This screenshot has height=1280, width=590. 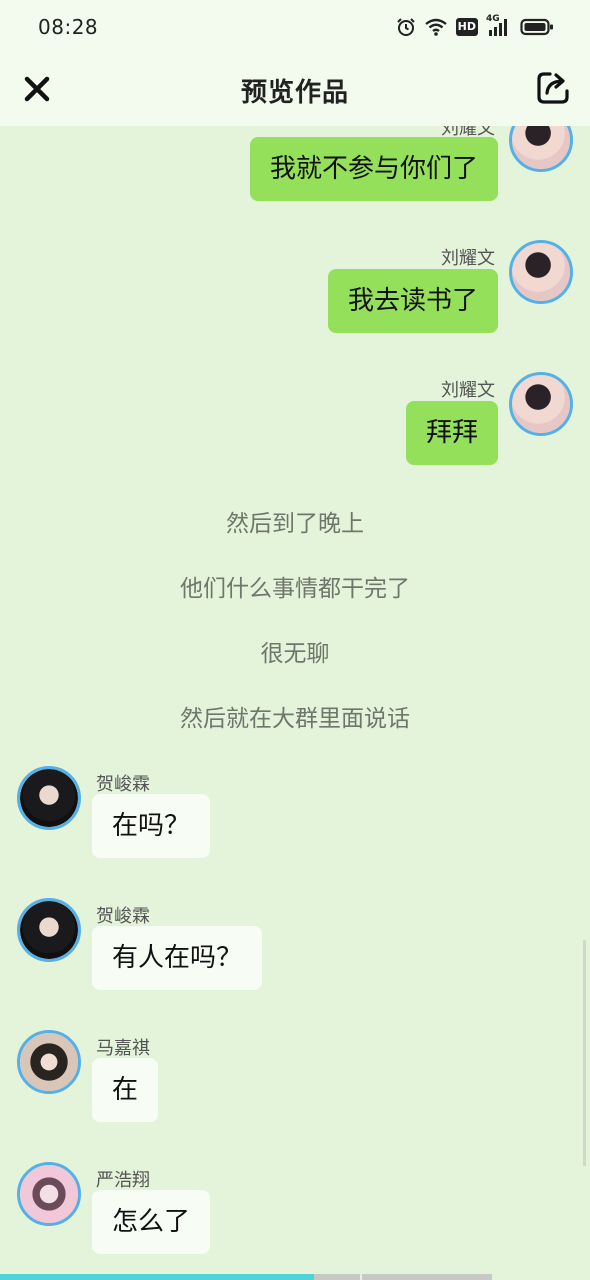 What do you see at coordinates (177, 958) in the screenshot?
I see `message-bubble: 有人在吗？` at bounding box center [177, 958].